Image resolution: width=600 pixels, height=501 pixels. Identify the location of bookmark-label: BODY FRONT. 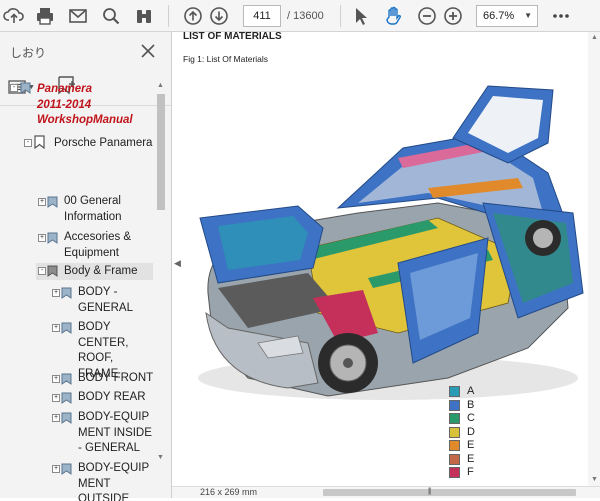
(116, 378).